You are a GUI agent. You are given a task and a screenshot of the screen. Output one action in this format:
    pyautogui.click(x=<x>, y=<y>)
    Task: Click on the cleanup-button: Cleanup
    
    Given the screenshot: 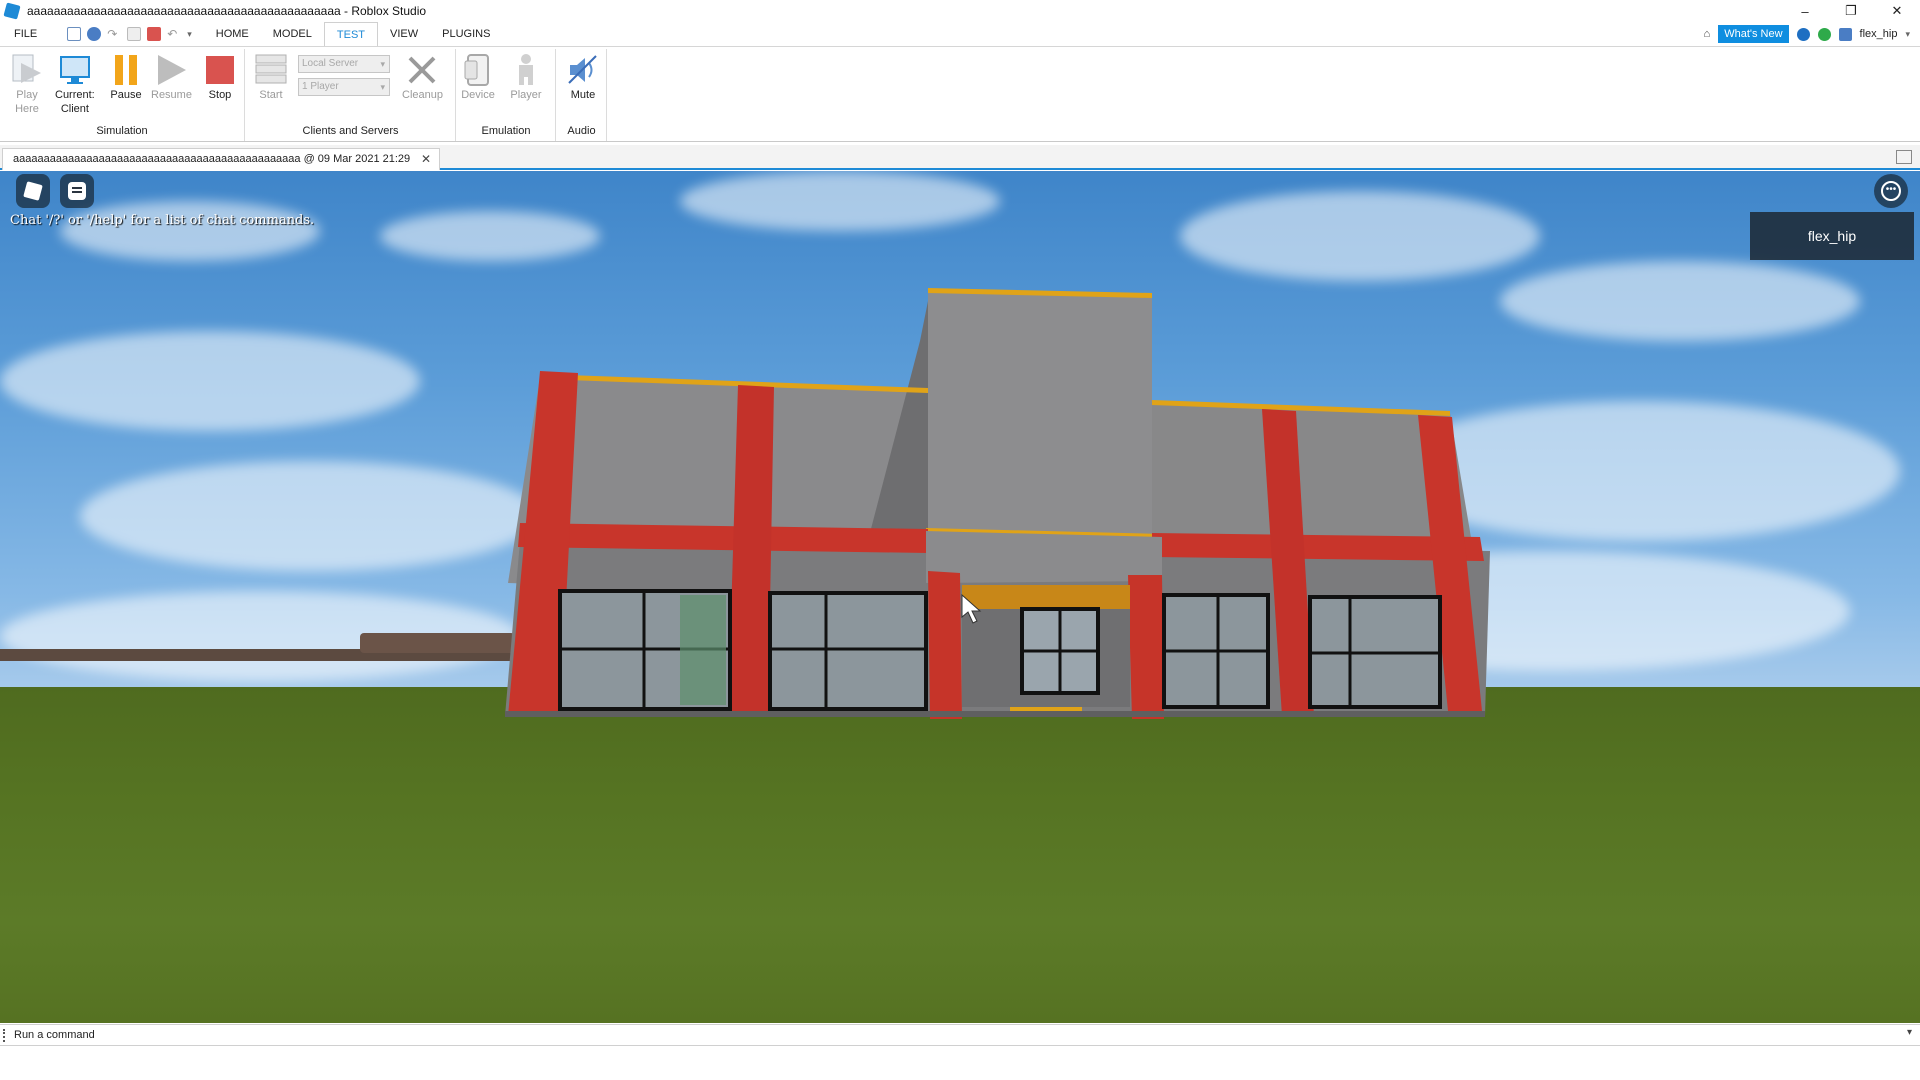 What is the action you would take?
    pyautogui.click(x=422, y=77)
    